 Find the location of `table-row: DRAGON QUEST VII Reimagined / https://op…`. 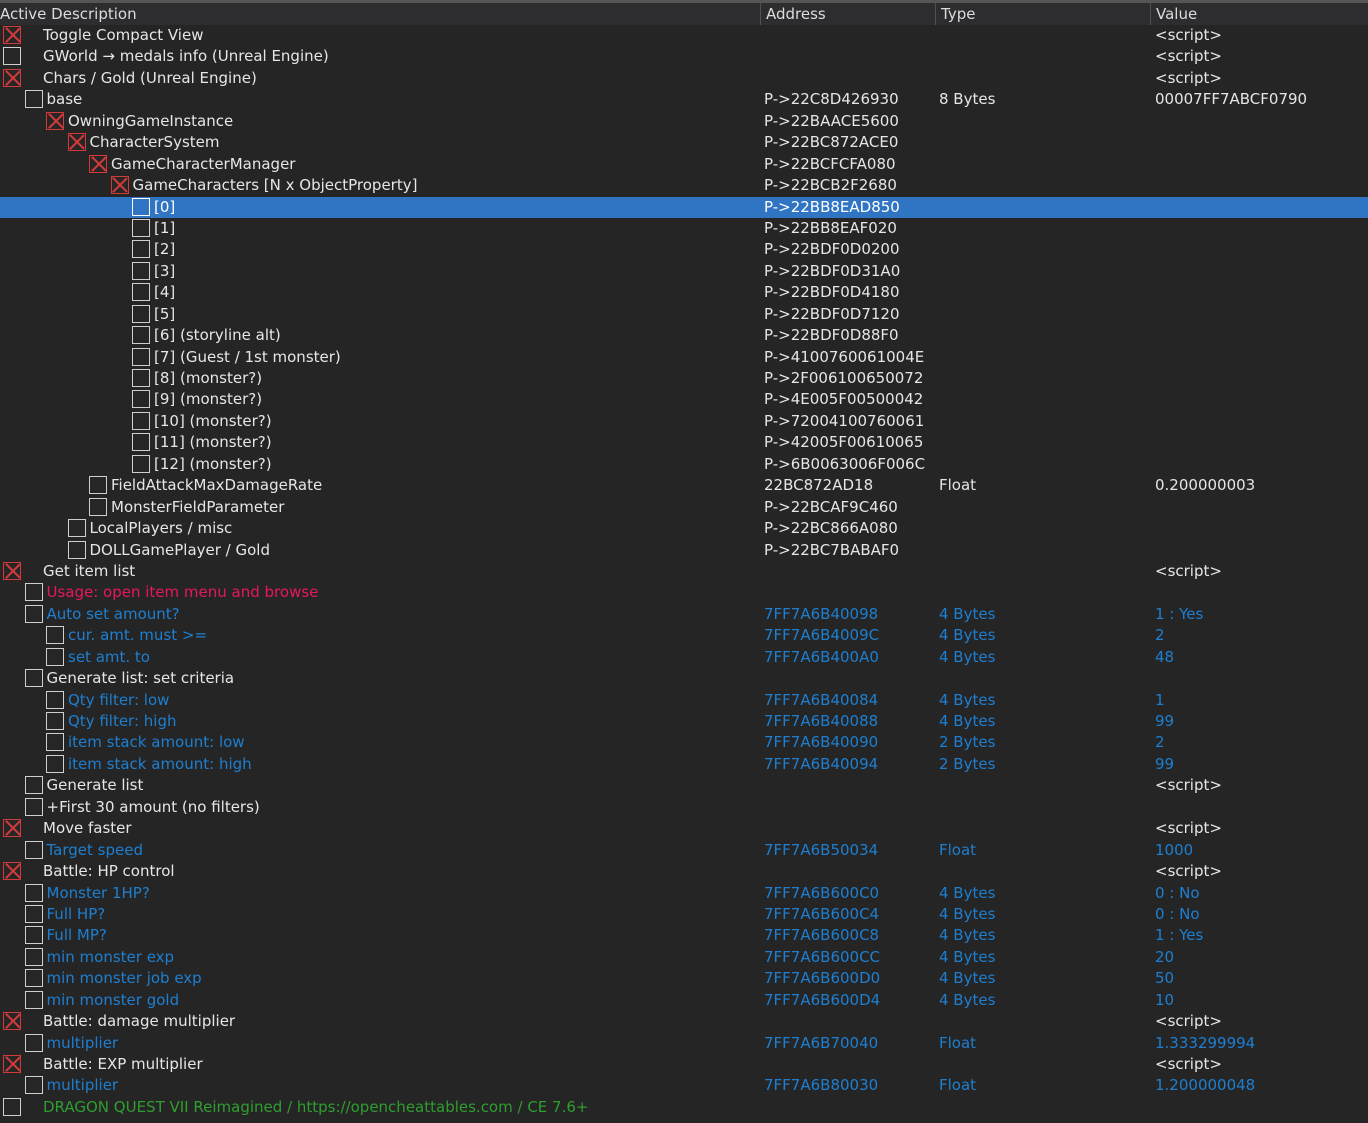

table-row: DRAGON QUEST VII Reimagined / https://op… is located at coordinates (684, 1107).